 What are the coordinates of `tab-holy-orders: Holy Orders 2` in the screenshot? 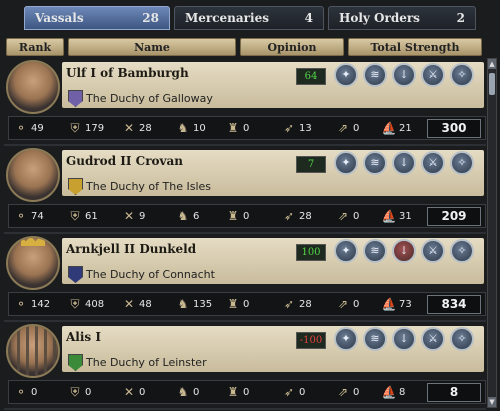 It's located at (402, 18).